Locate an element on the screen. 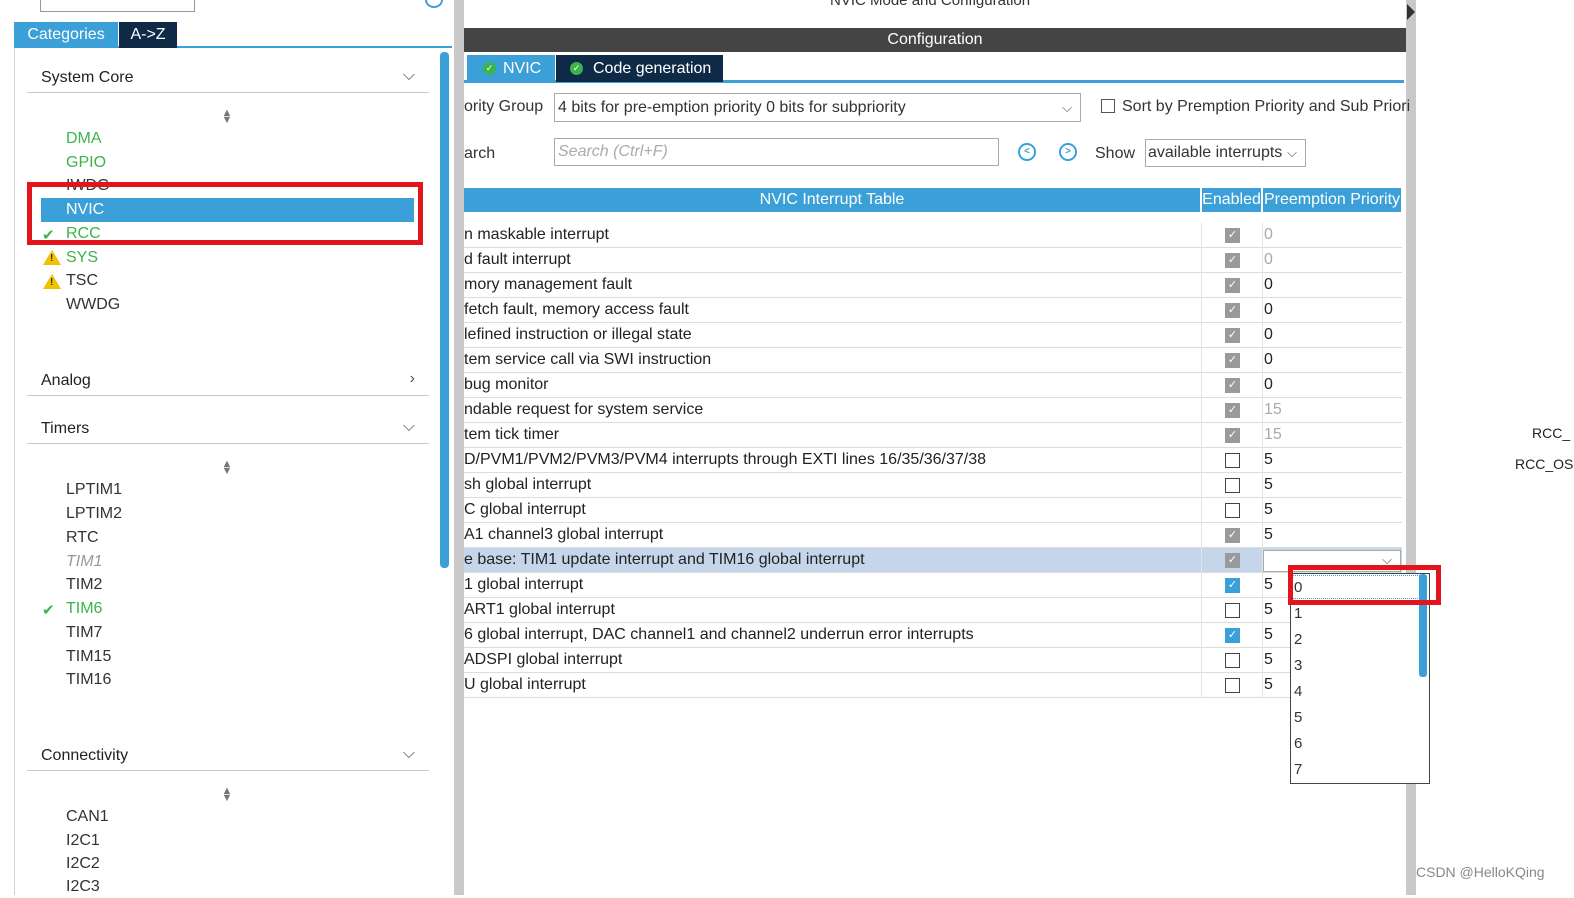 The image size is (1574, 898). sidebar-item-wwdg: WWDG is located at coordinates (93, 305).